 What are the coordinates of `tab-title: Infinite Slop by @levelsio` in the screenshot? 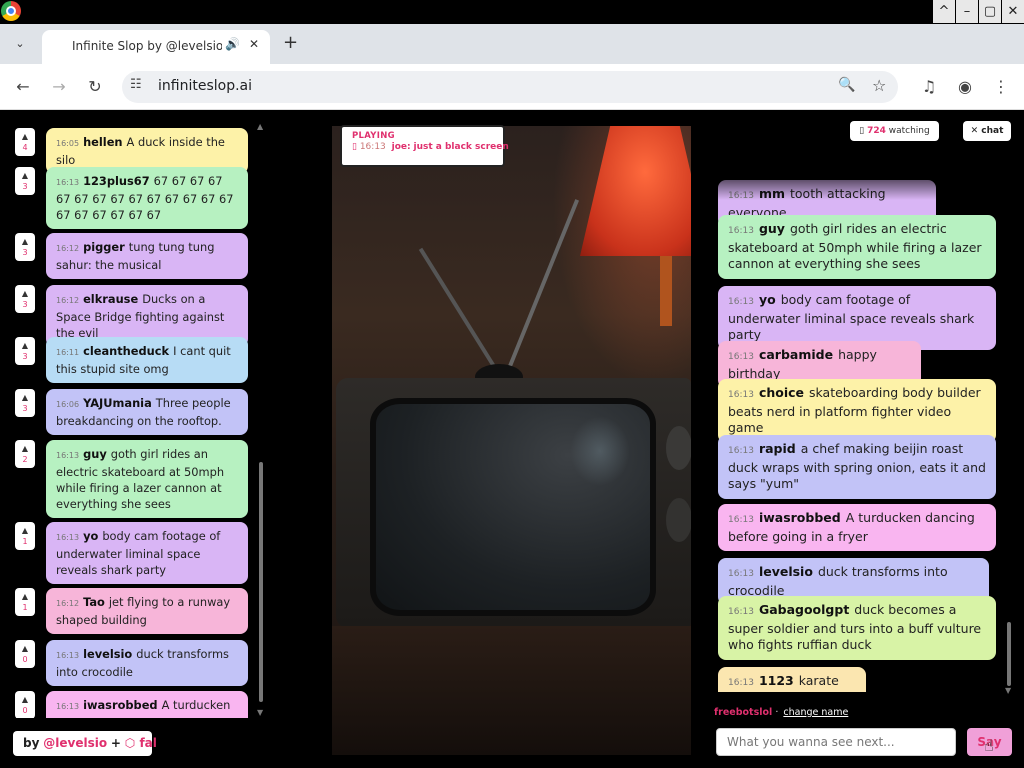 It's located at (147, 46).